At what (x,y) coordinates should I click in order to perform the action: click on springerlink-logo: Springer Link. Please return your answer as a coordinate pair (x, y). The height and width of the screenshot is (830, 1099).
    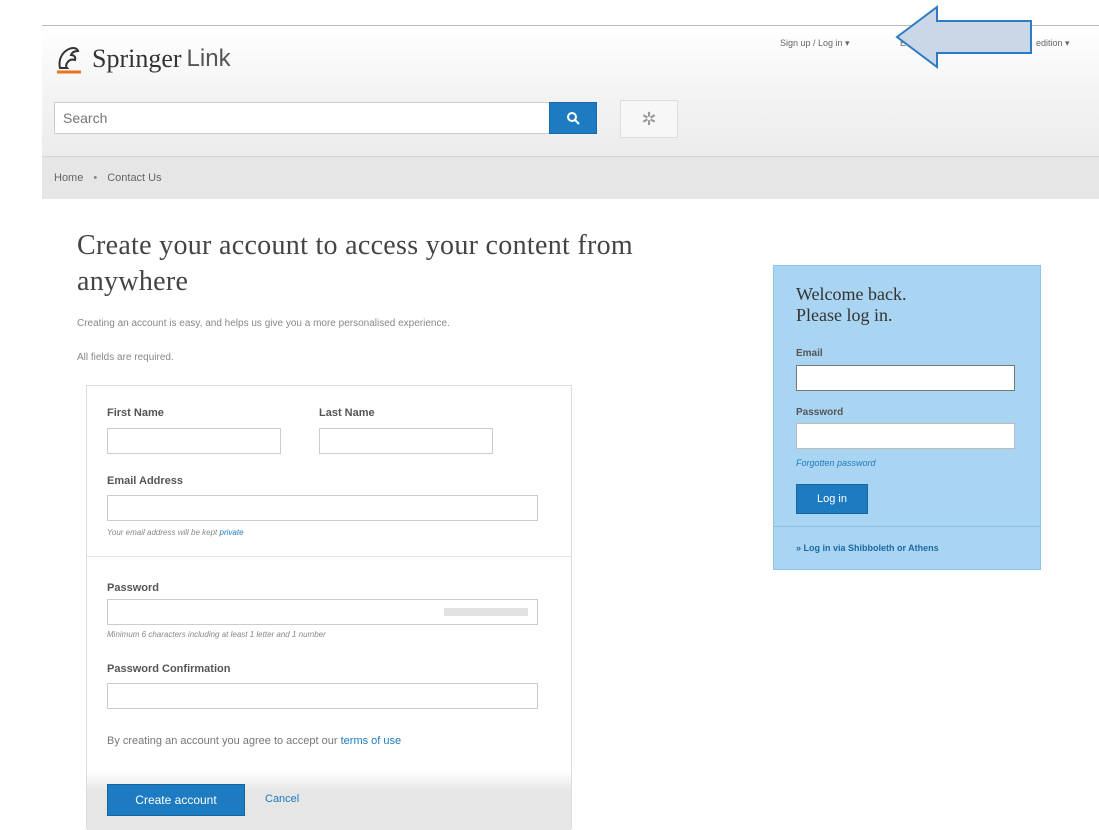
    Looking at the image, I should click on (142, 59).